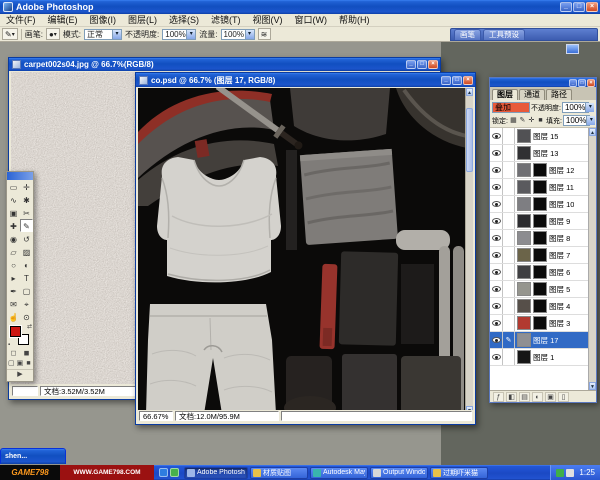 Image resolution: width=600 pixels, height=480 pixels. I want to click on layer-row: 图层 10, so click(539, 204).